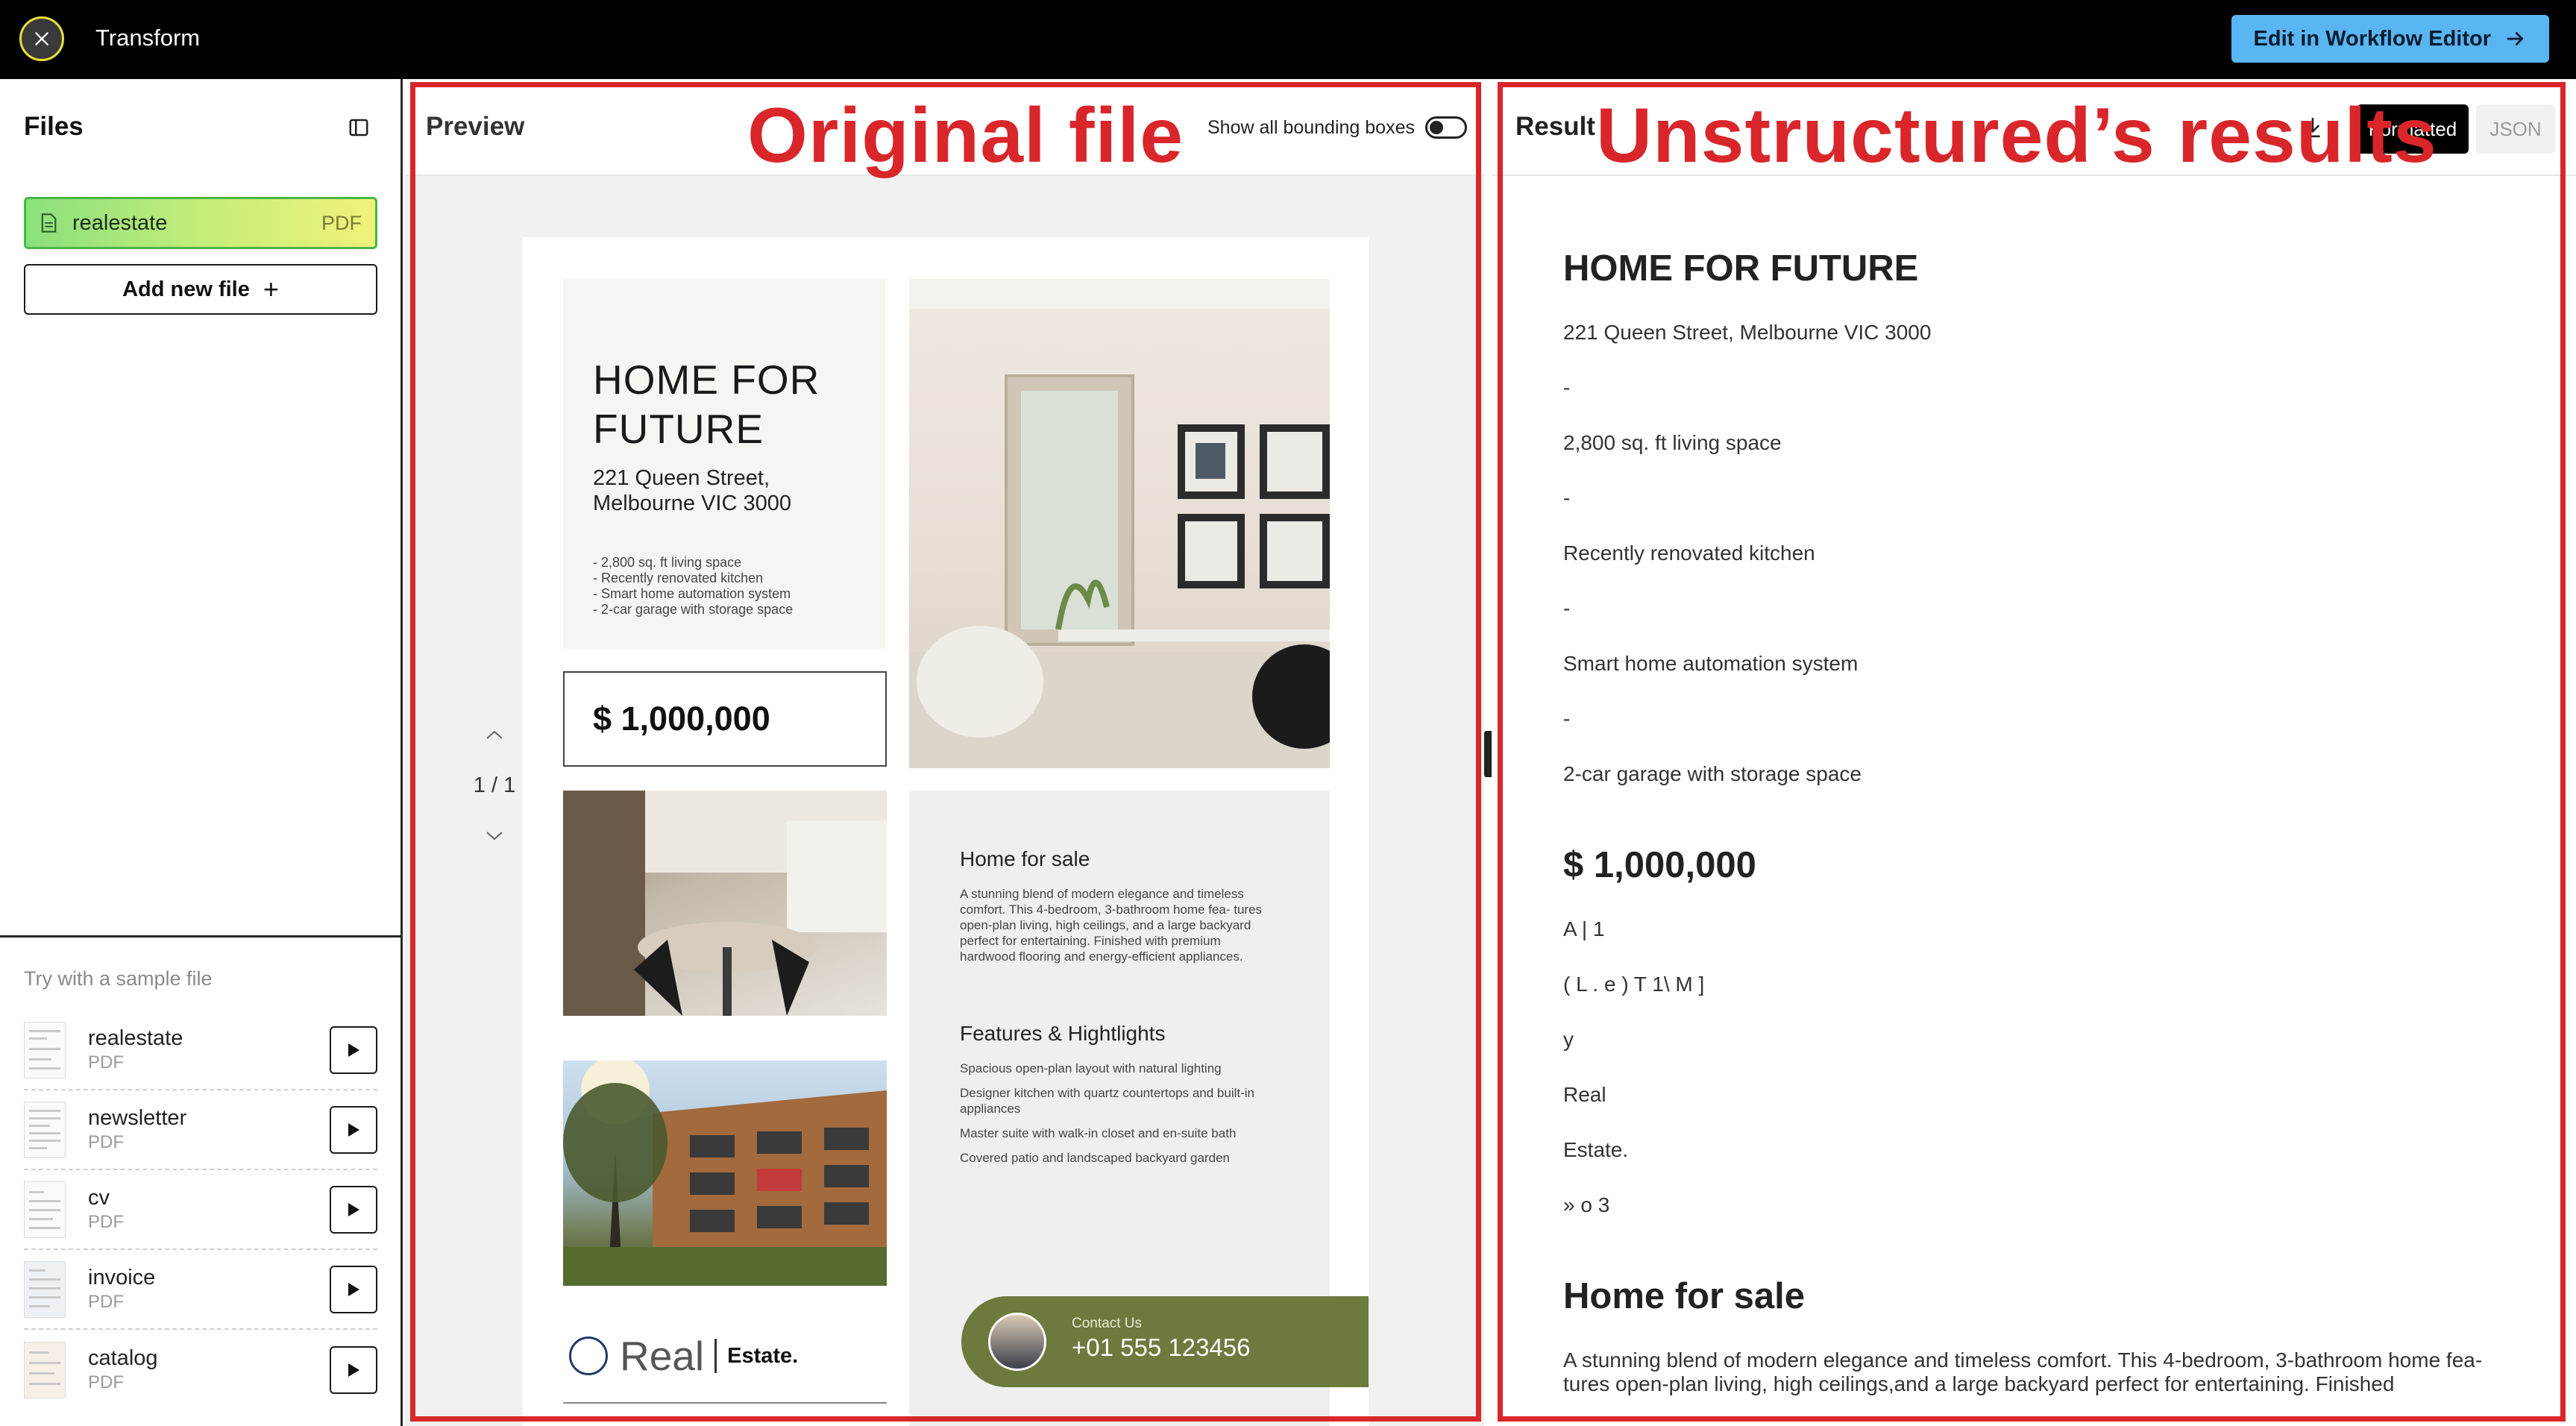  What do you see at coordinates (1673, 443) in the screenshot?
I see `result-line: 2,800 sq. ft living space` at bounding box center [1673, 443].